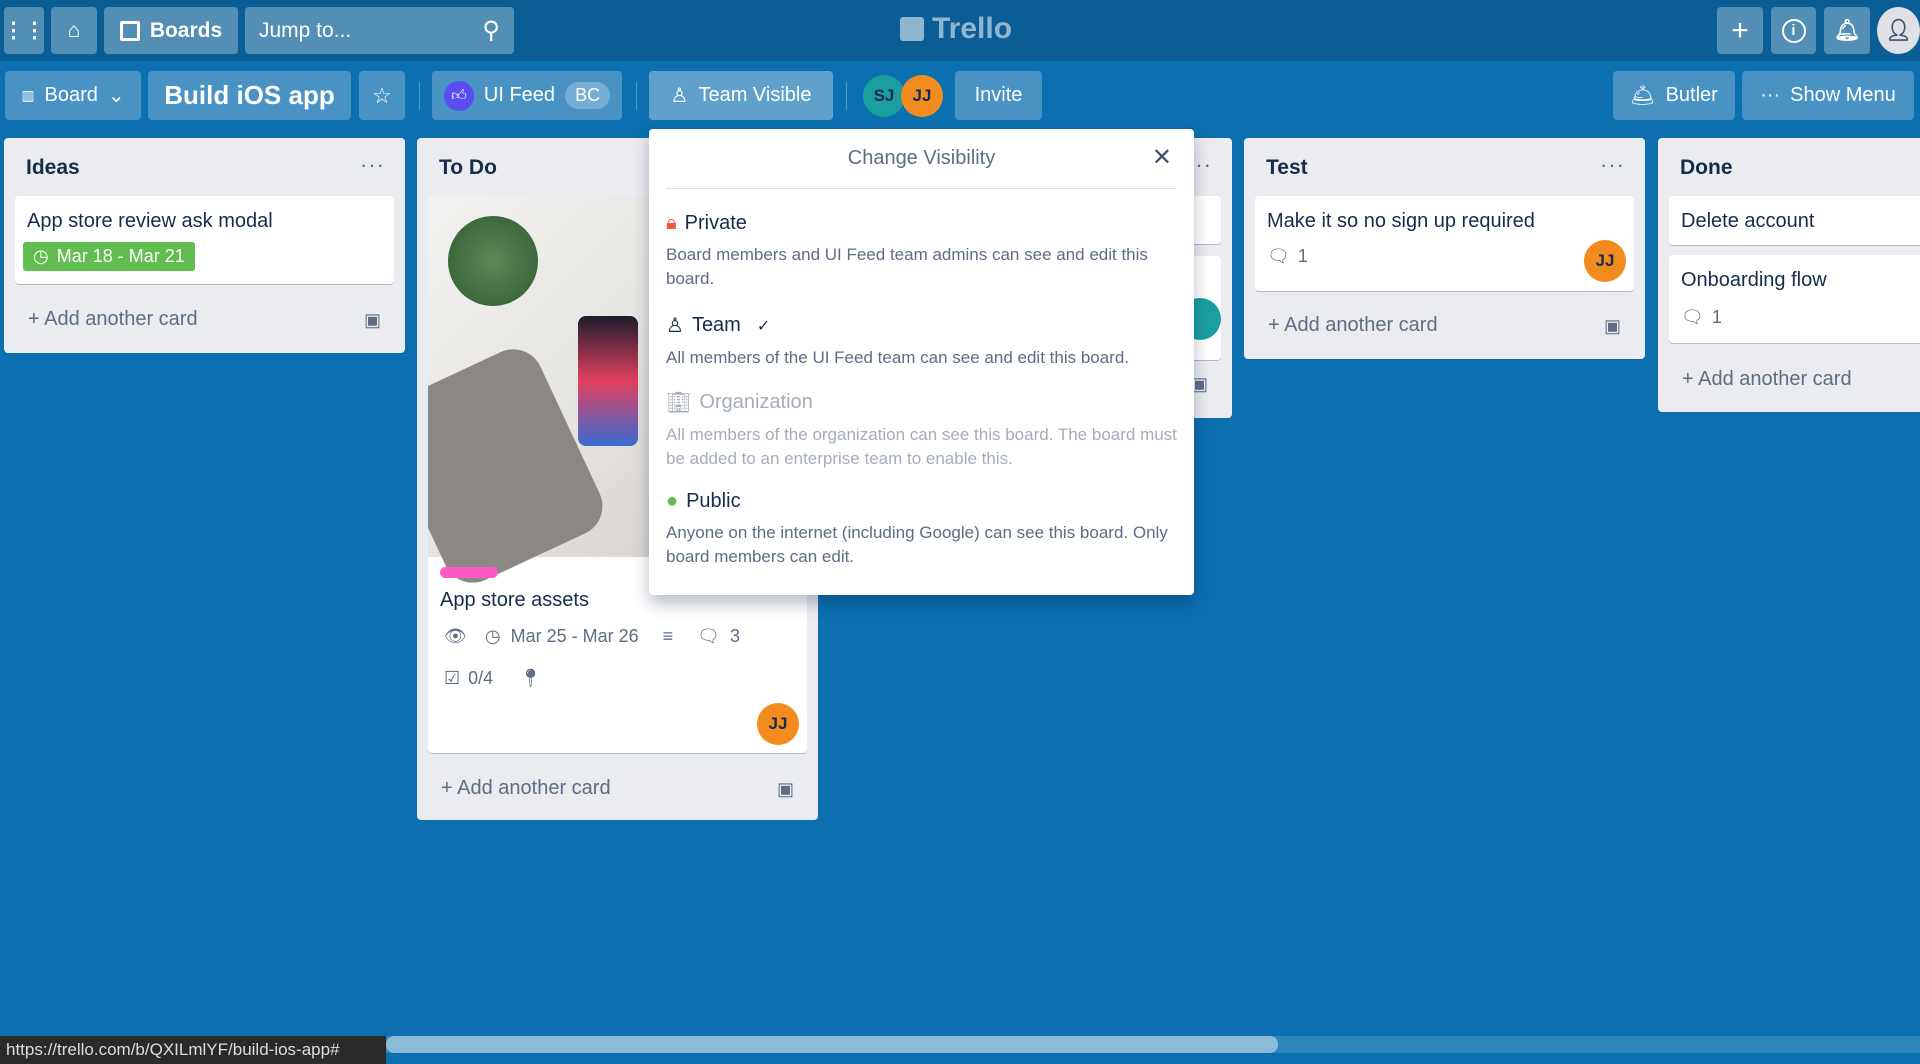  Describe the element at coordinates (1770, 95) in the screenshot. I see `more-icon: ···` at that location.